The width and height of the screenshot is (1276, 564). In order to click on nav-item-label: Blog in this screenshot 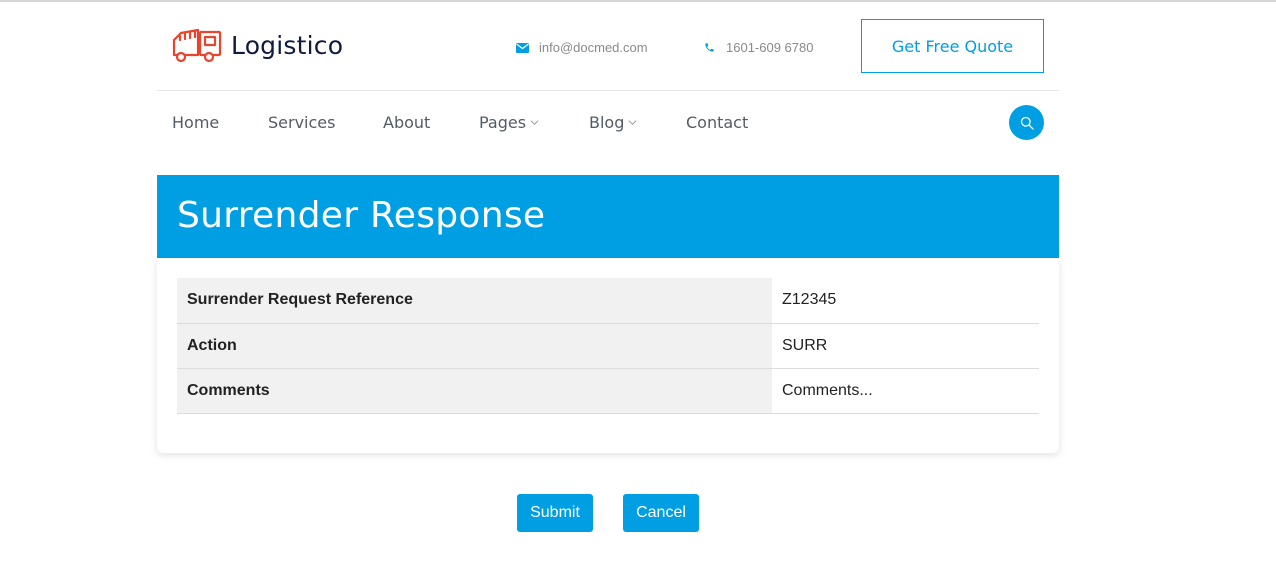, I will do `click(607, 122)`.